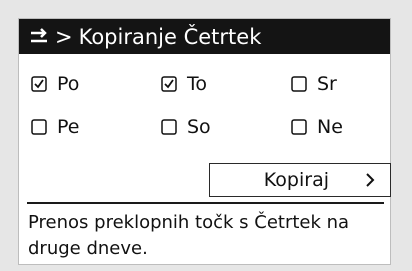 This screenshot has height=271, width=412. Describe the element at coordinates (330, 127) in the screenshot. I see `checkbox-label-ne: Ne` at that location.